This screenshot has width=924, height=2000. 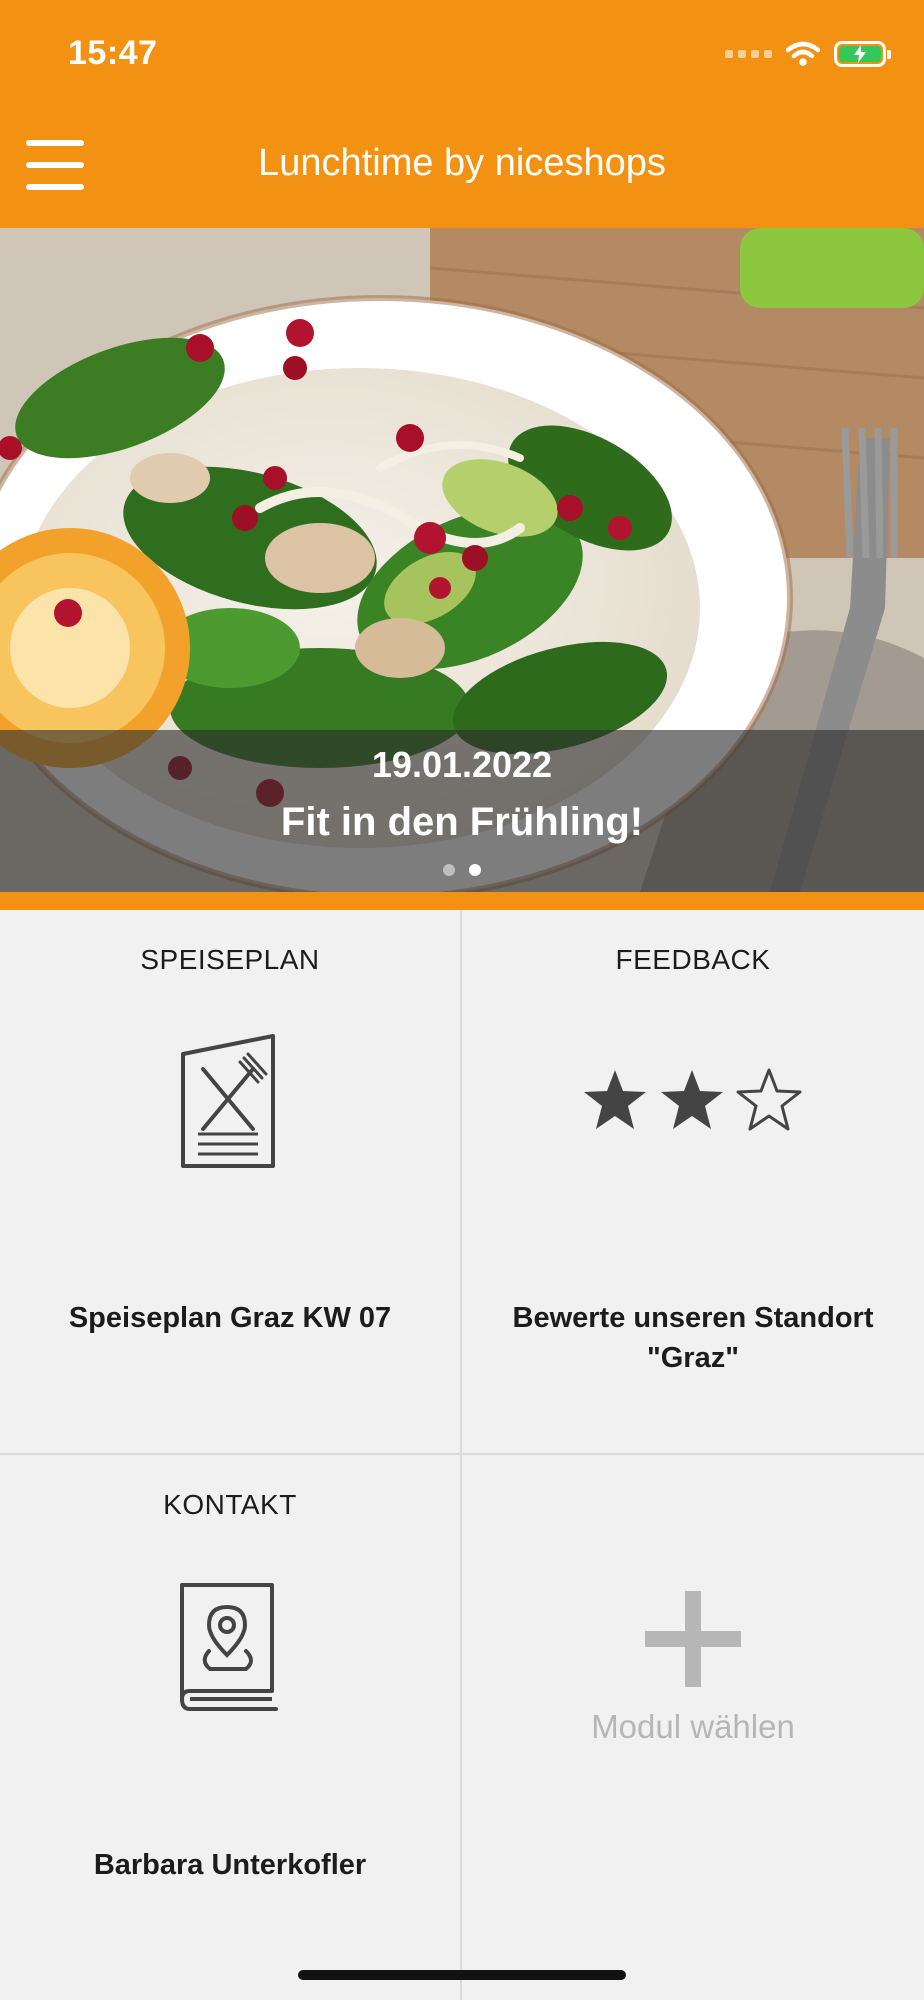 What do you see at coordinates (230, 1504) in the screenshot?
I see `contact-tile-label: KONTAKT` at bounding box center [230, 1504].